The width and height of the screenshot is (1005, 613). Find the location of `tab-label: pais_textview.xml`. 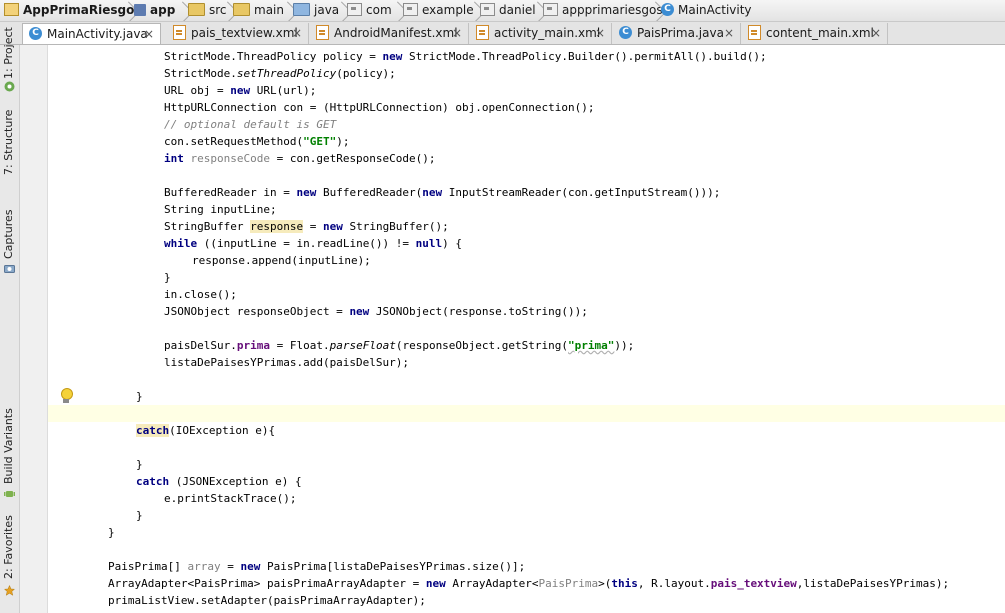

tab-label: pais_textview.xml is located at coordinates (244, 33).